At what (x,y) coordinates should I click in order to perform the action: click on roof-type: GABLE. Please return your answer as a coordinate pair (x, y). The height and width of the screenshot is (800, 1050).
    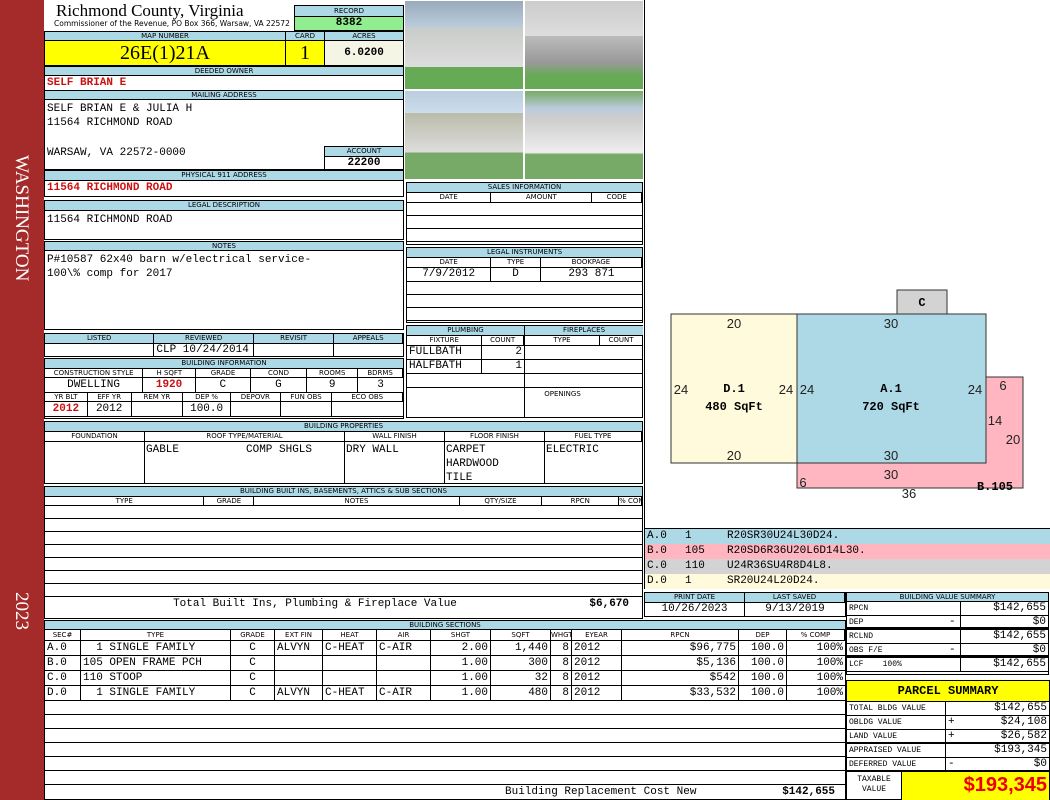
    Looking at the image, I should click on (163, 450).